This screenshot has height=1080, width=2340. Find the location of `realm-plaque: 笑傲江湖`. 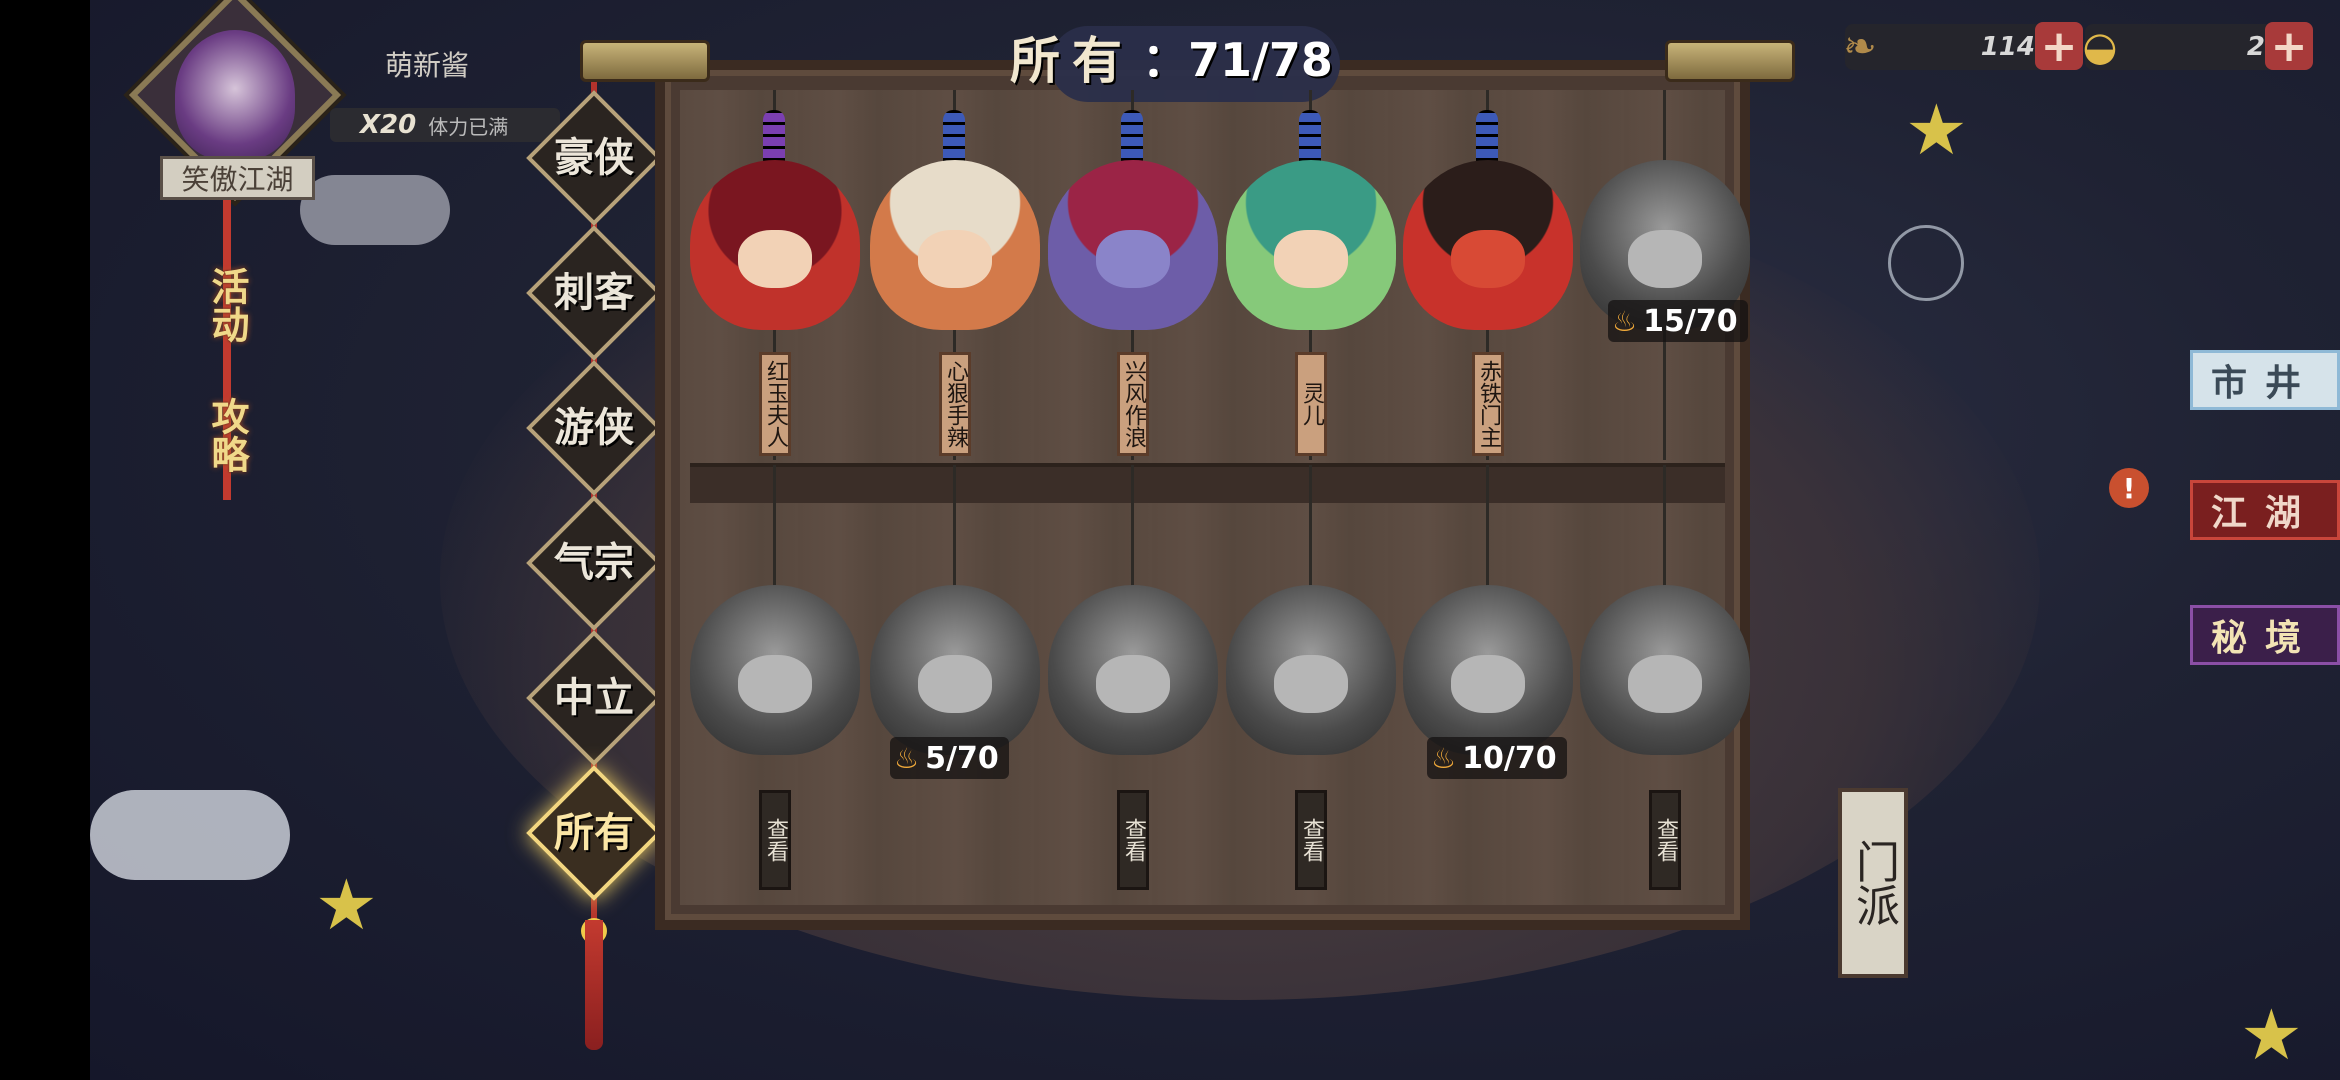

realm-plaque: 笑傲江湖 is located at coordinates (237, 178).